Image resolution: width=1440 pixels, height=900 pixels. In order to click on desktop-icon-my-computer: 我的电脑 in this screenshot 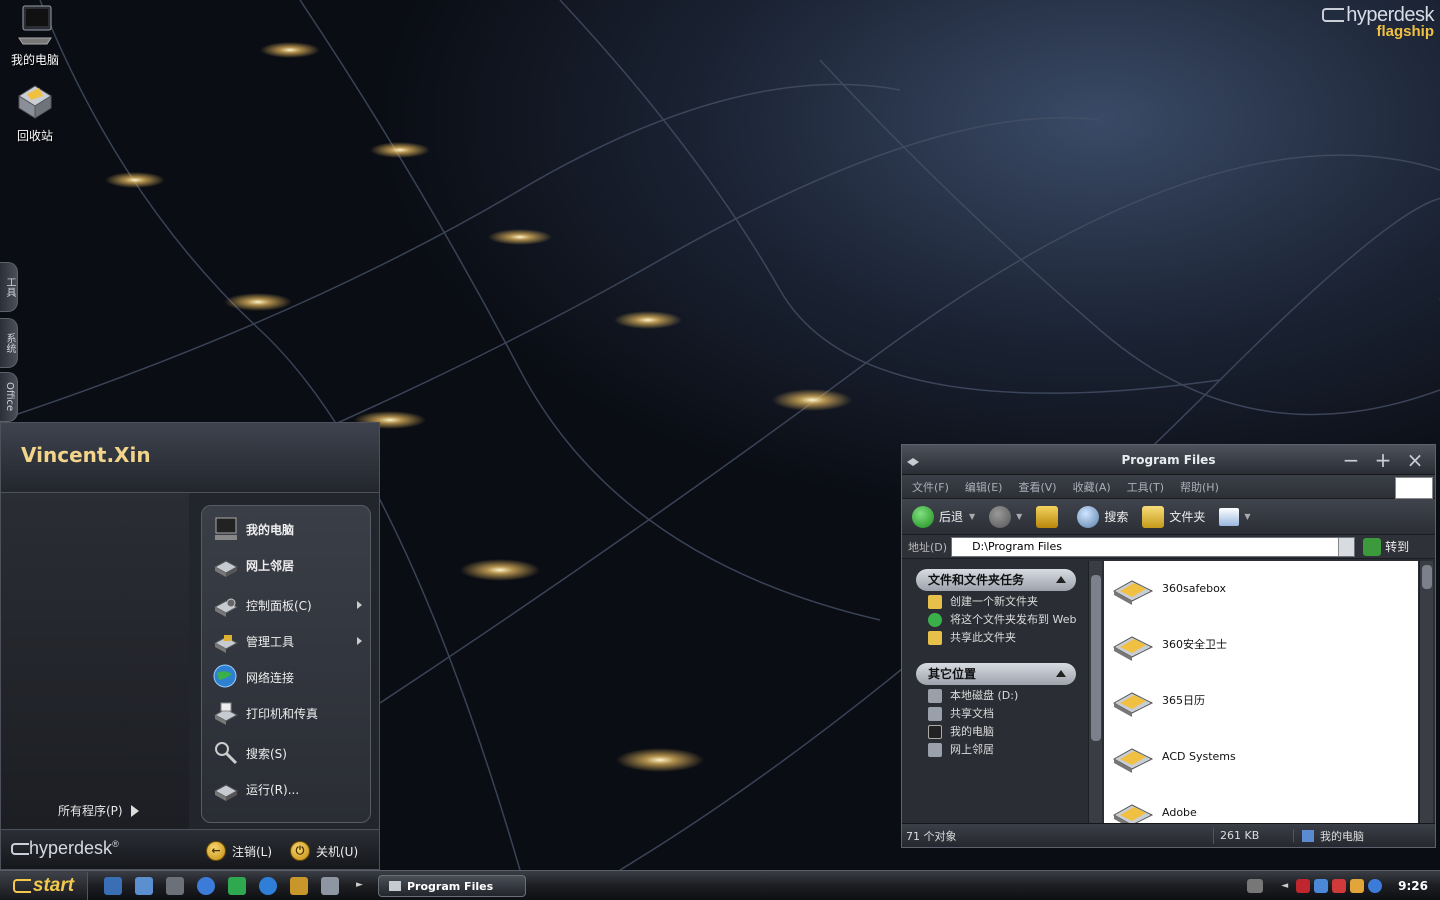, I will do `click(35, 35)`.